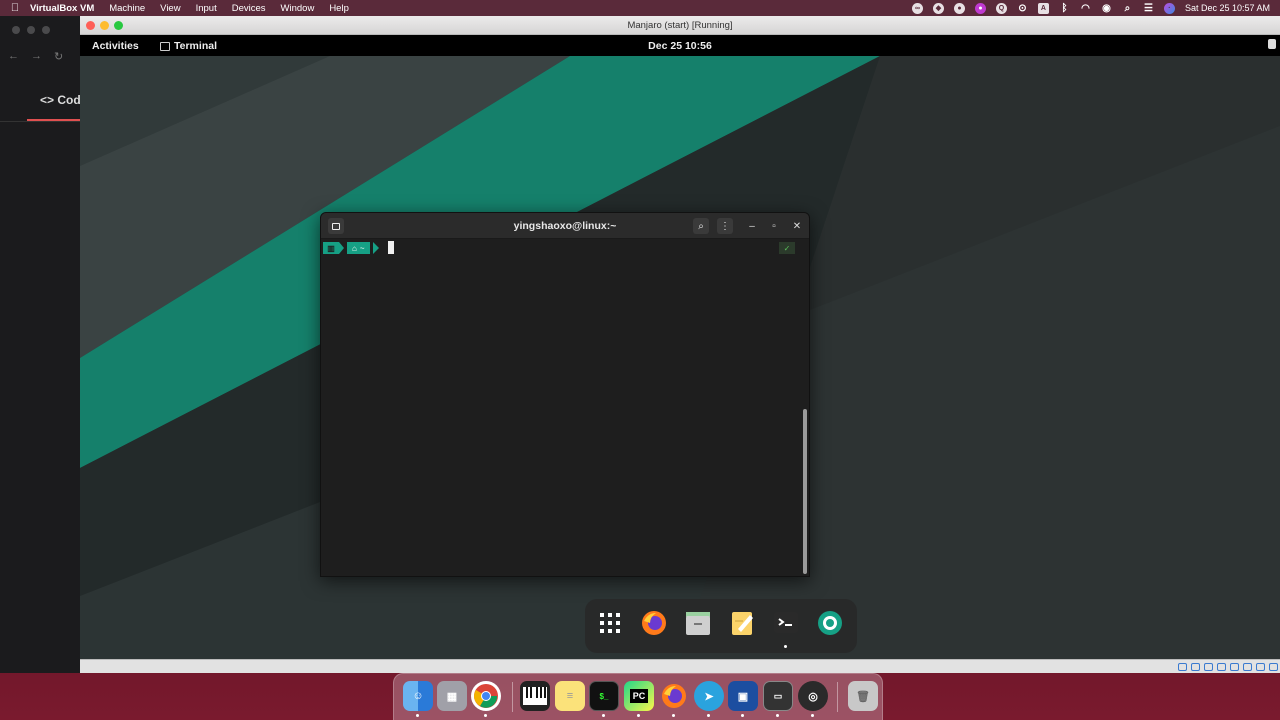  Describe the element at coordinates (339, 8) in the screenshot. I see `menu-help: Help` at that location.